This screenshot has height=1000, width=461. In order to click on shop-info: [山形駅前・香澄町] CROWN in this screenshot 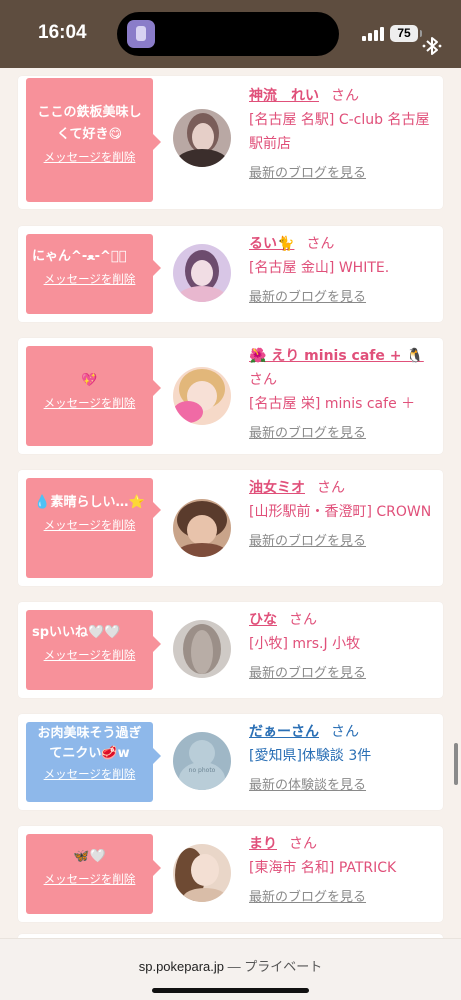, I will do `click(341, 512)`.